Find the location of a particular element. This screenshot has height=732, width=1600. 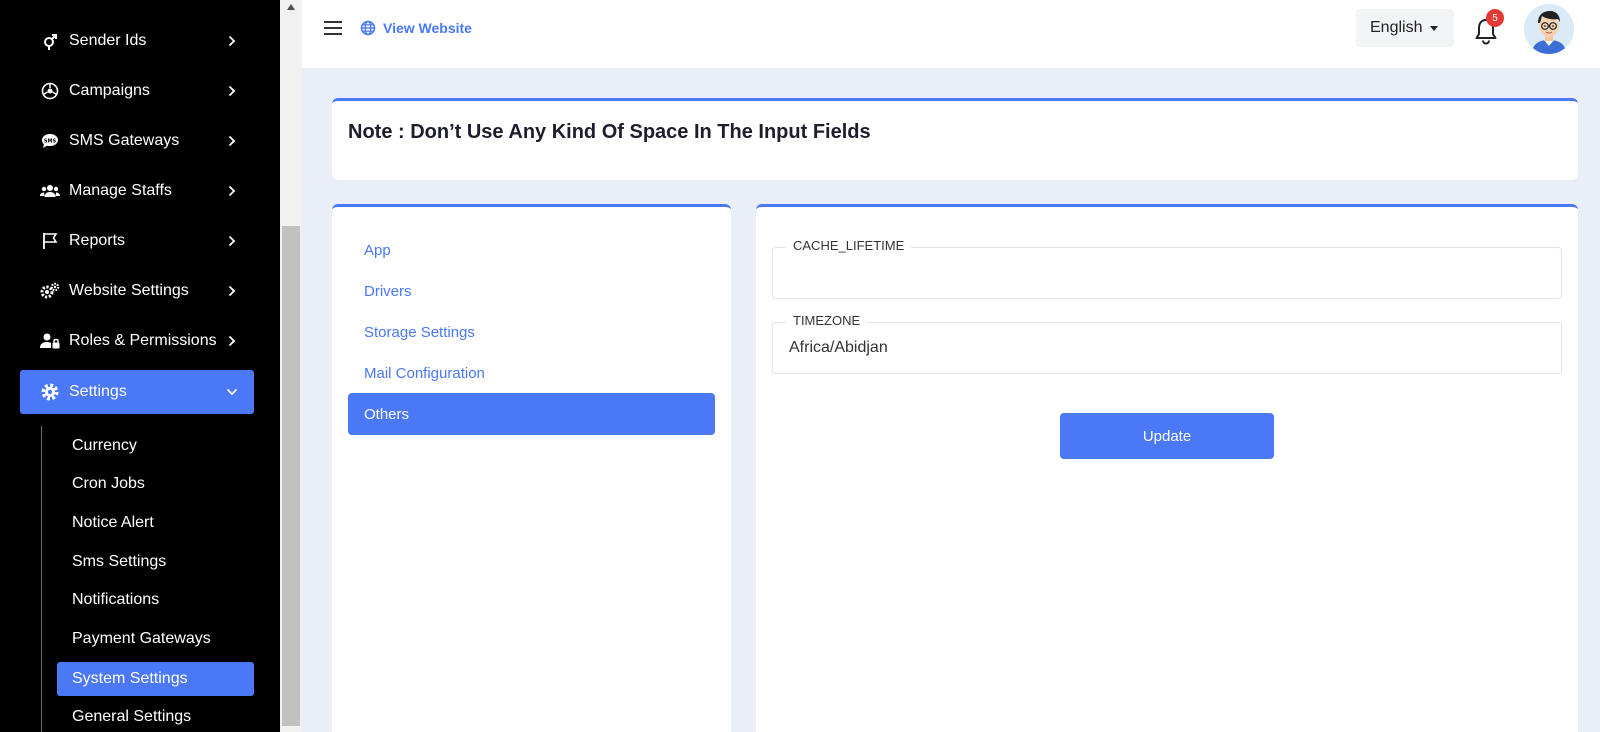

sidebar-item-label: Settings is located at coordinates (98, 391).